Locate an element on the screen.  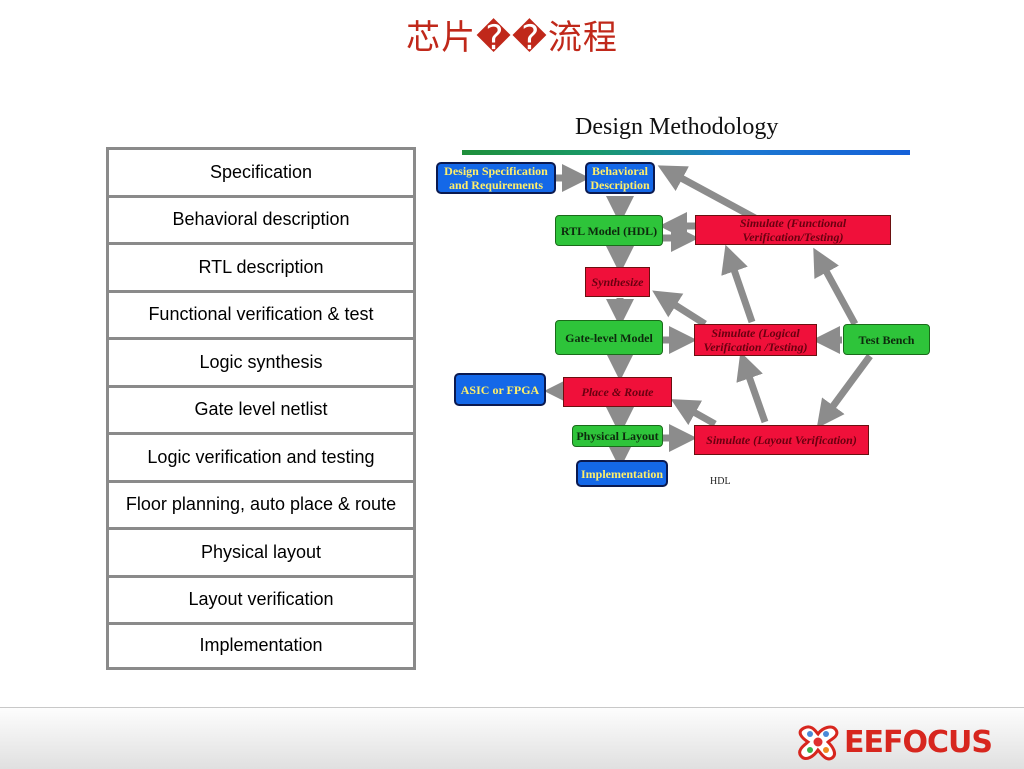
node-test-bench: Test Bench is located at coordinates (886, 339).